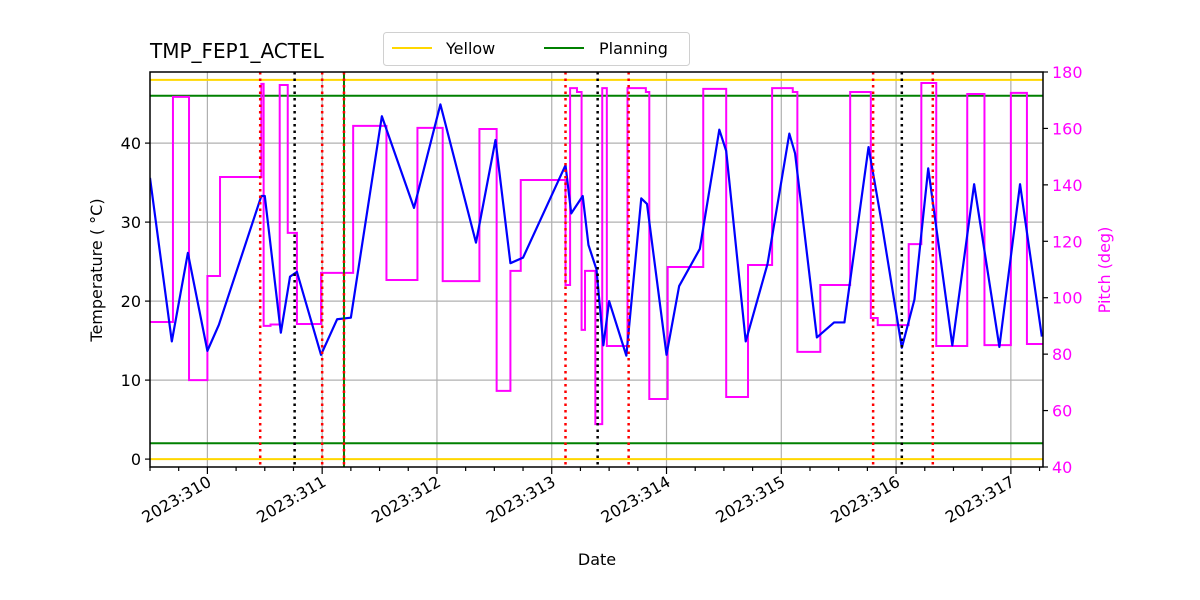 This screenshot has height=600, width=1200. I want to click on y-tick-label: 40, so click(131, 143).